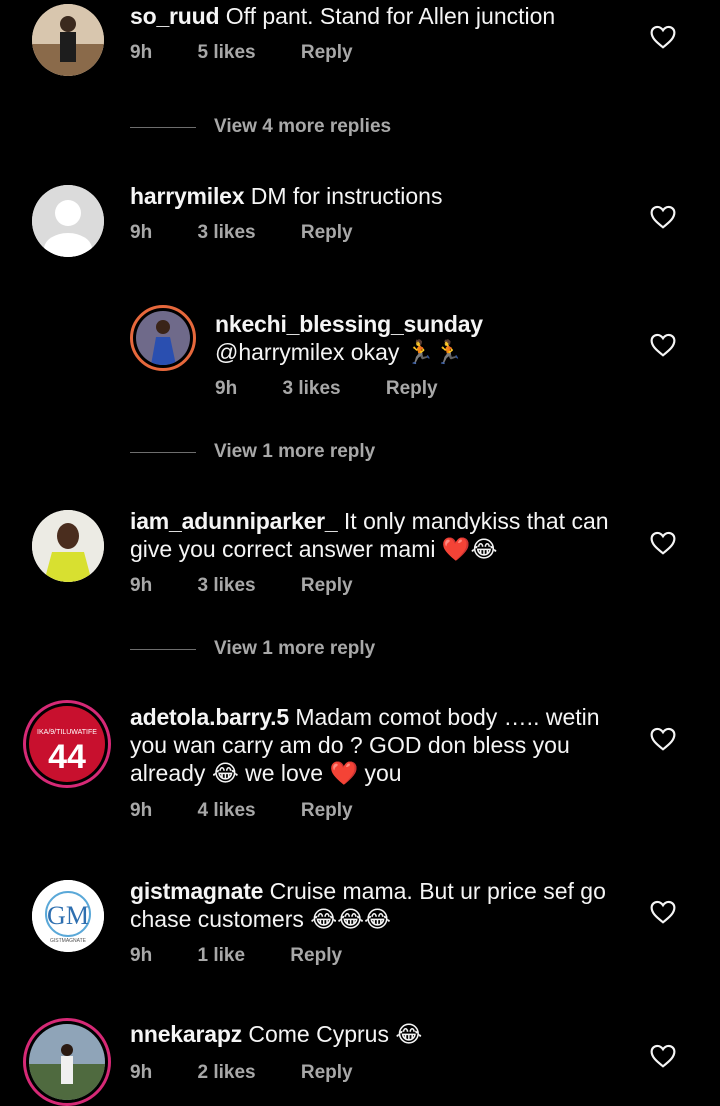 The image size is (720, 1106). I want to click on comment-text-line: you wan carry am do ? GOD don bless you, so click(350, 745).